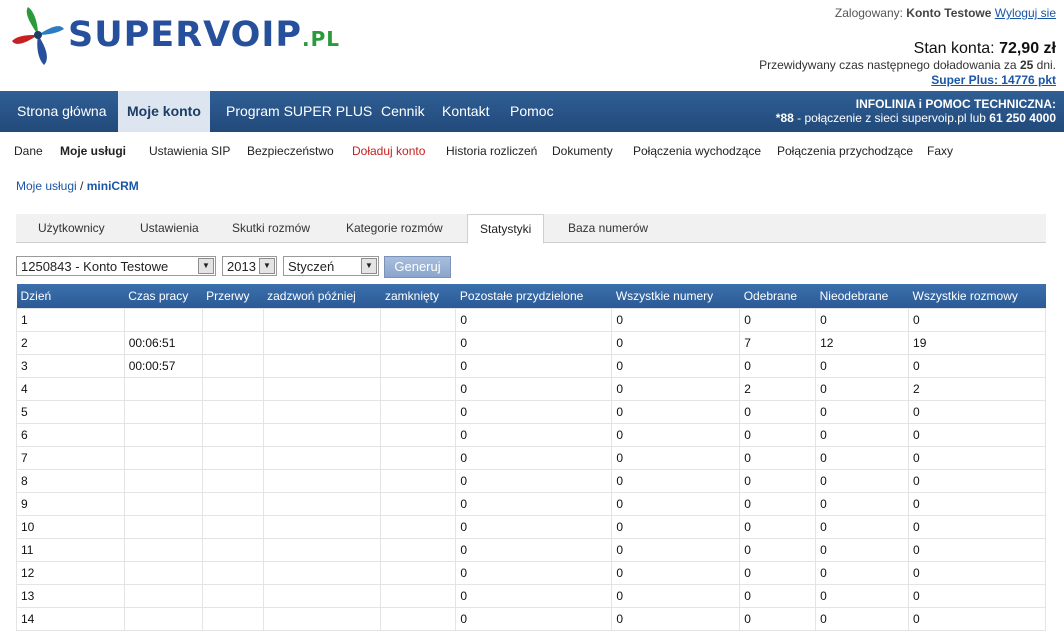  What do you see at coordinates (70, 296) in the screenshot?
I see `col-day: Dzień` at bounding box center [70, 296].